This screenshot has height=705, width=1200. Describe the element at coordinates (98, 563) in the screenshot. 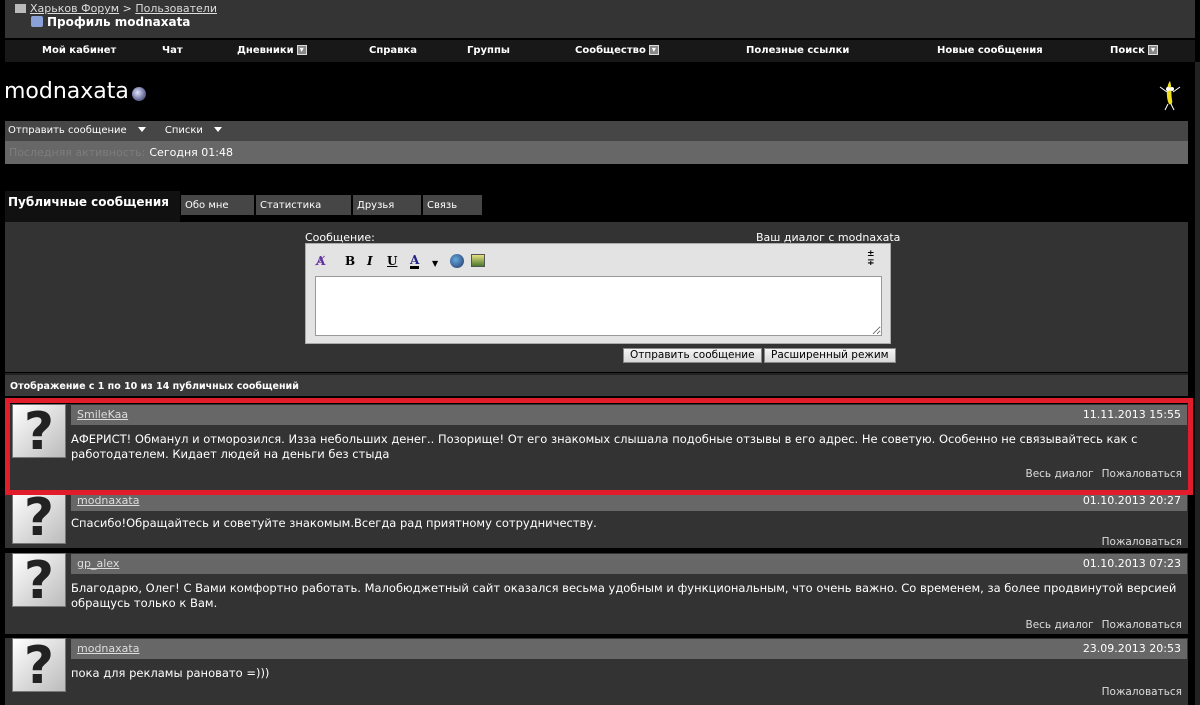

I see `message-author: gp_alex` at that location.